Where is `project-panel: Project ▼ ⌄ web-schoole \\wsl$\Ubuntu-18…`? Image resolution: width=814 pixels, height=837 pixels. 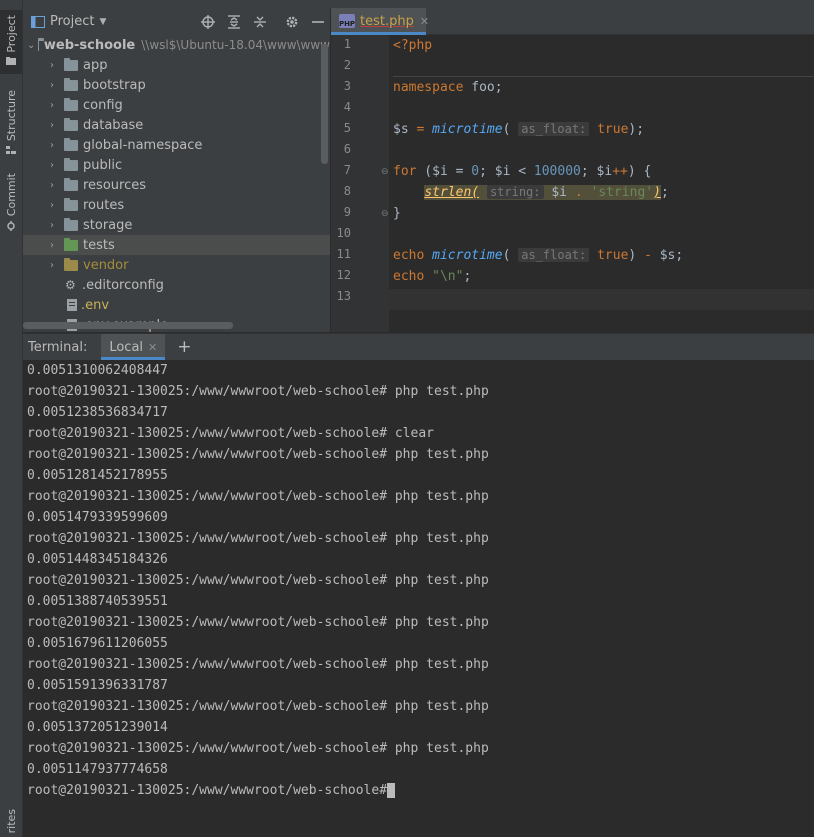 project-panel: Project ▼ ⌄ web-schoole \\wsl$\Ubuntu-18… is located at coordinates (176, 170).